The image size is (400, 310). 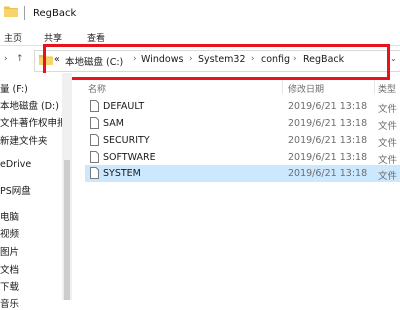 I want to click on tab-share: 共享, so click(x=53, y=37).